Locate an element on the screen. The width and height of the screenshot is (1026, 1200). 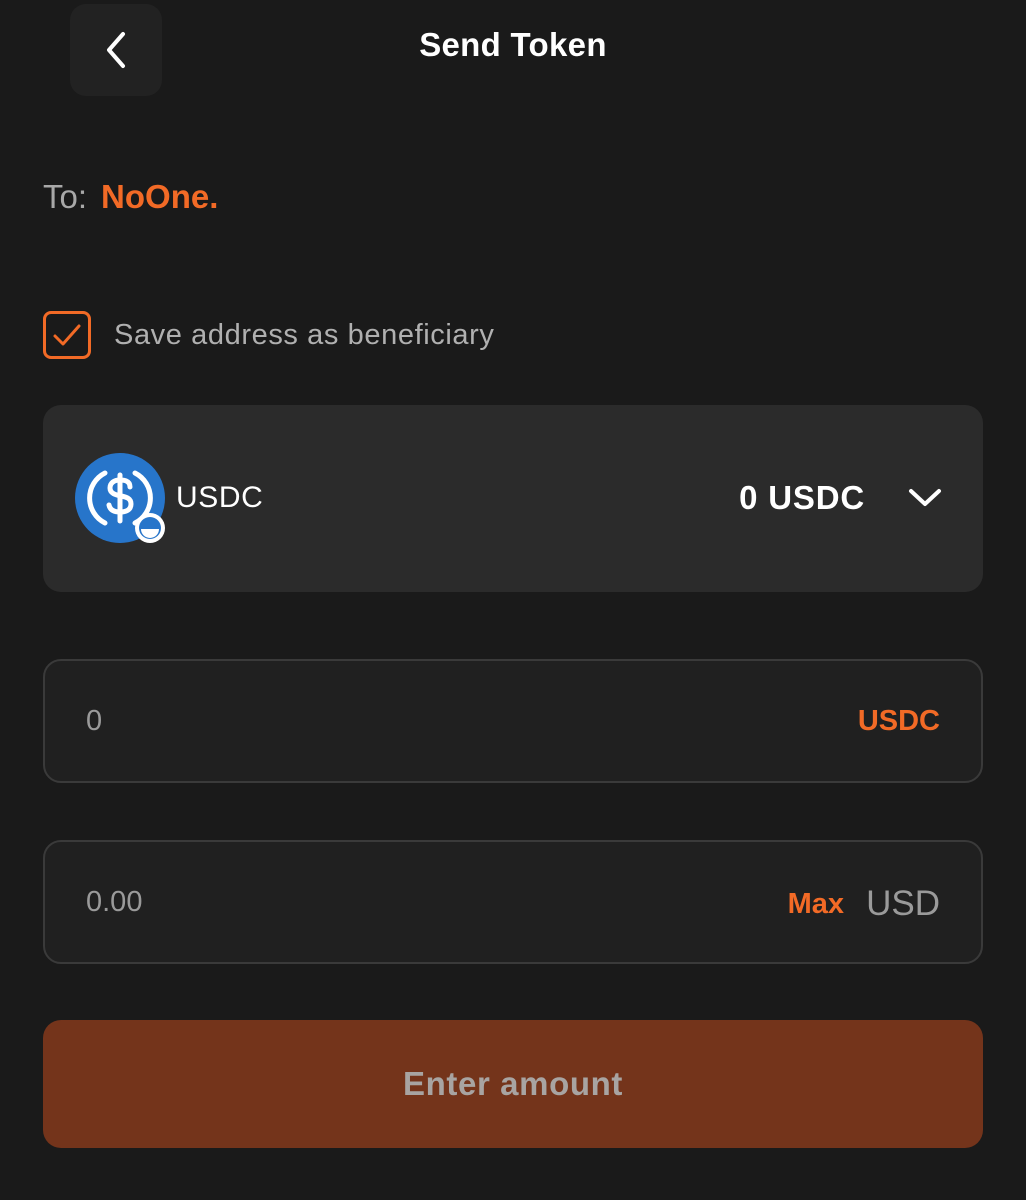
fiat-amount-unit: USD is located at coordinates (903, 903).